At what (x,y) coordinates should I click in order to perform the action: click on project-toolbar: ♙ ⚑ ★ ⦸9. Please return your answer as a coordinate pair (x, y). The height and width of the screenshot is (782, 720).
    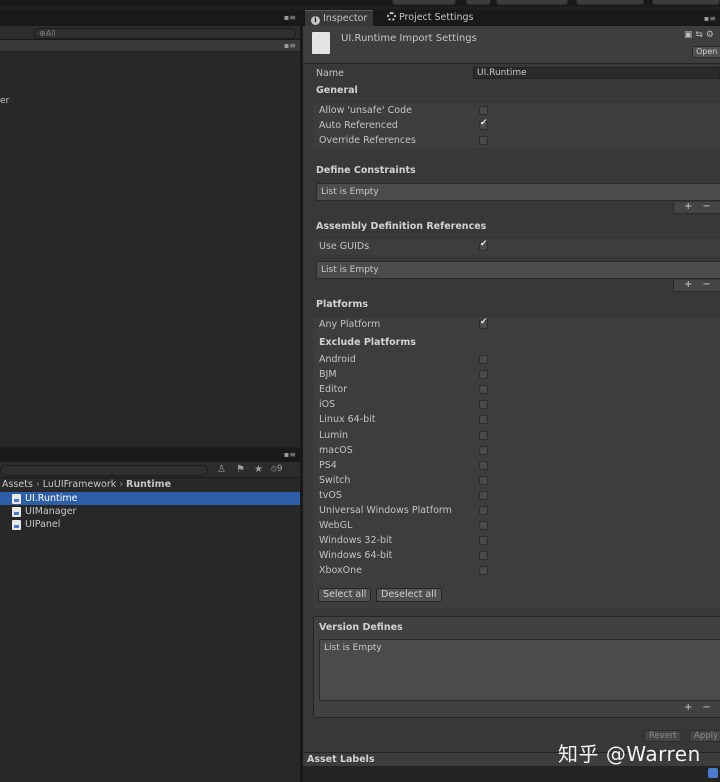
    Looking at the image, I should click on (150, 470).